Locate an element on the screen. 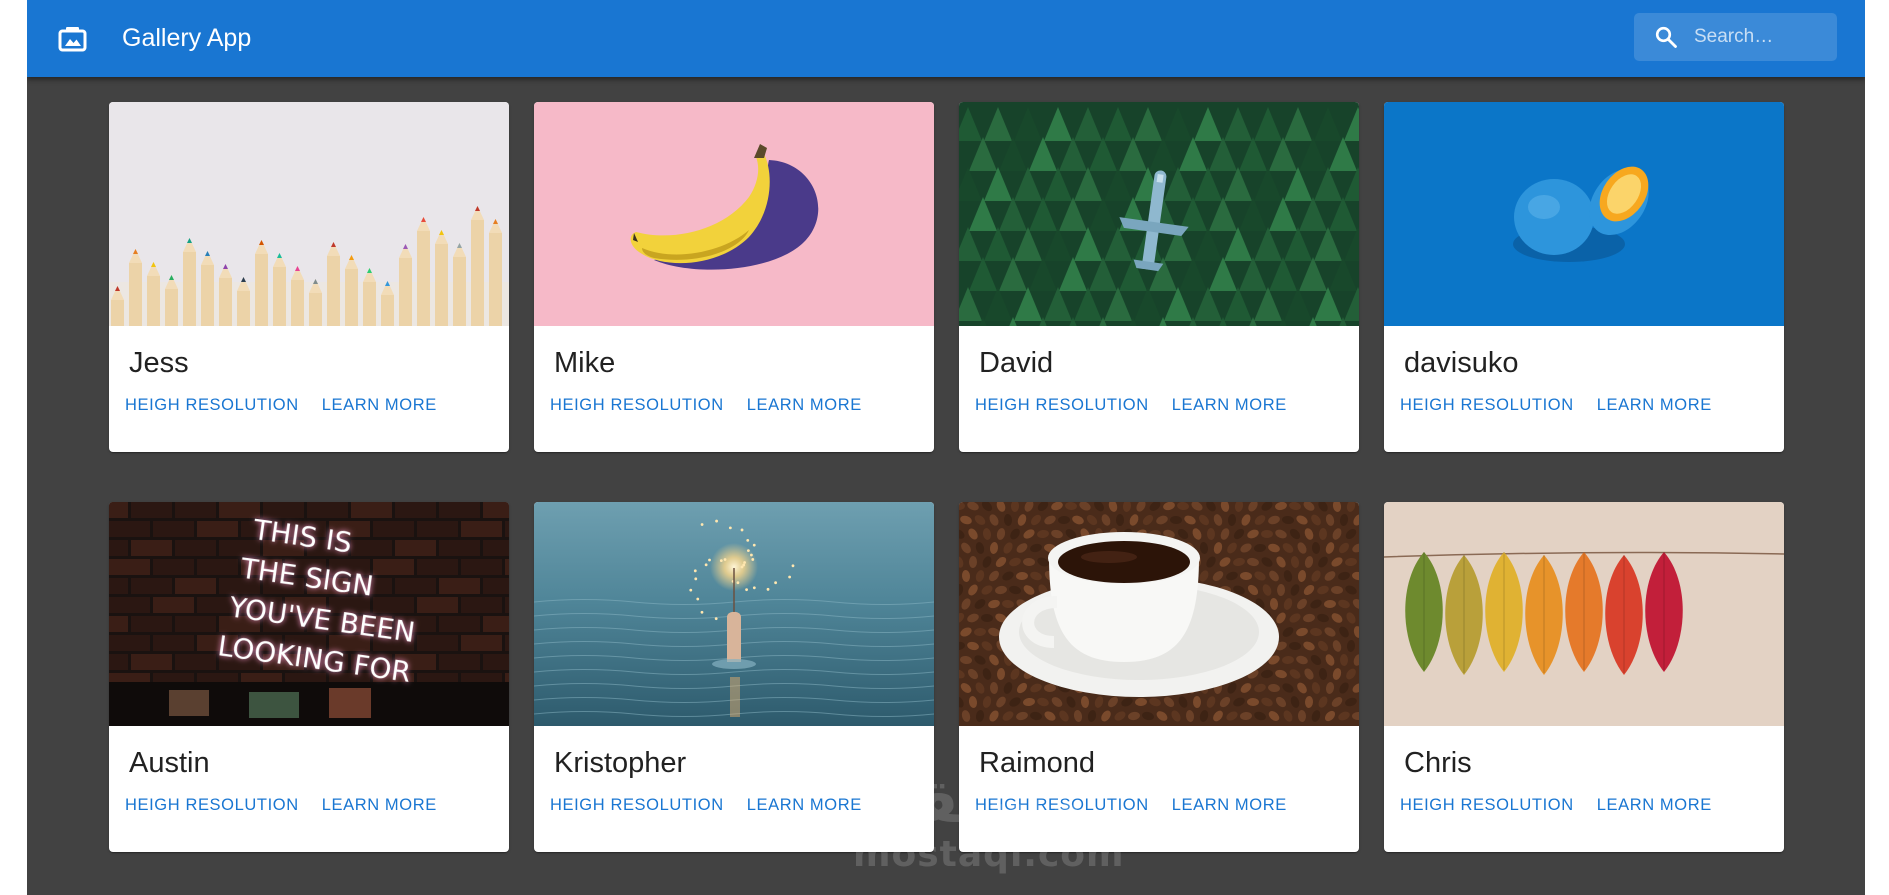  app-title: Gallery App is located at coordinates (187, 38).